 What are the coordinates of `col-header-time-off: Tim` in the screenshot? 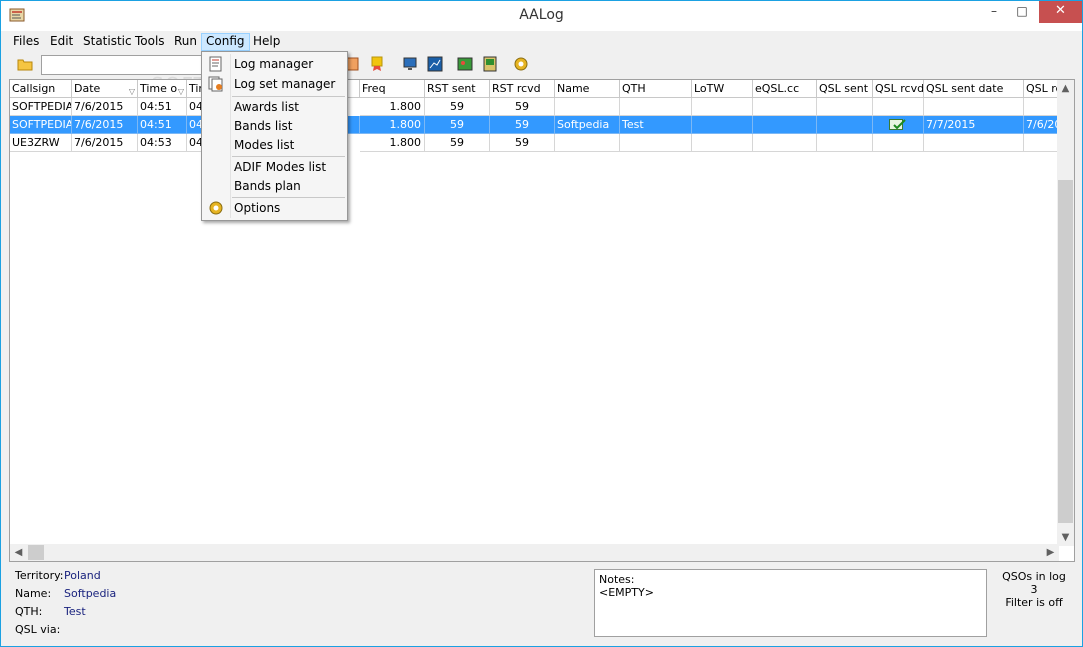 It's located at (194, 89).